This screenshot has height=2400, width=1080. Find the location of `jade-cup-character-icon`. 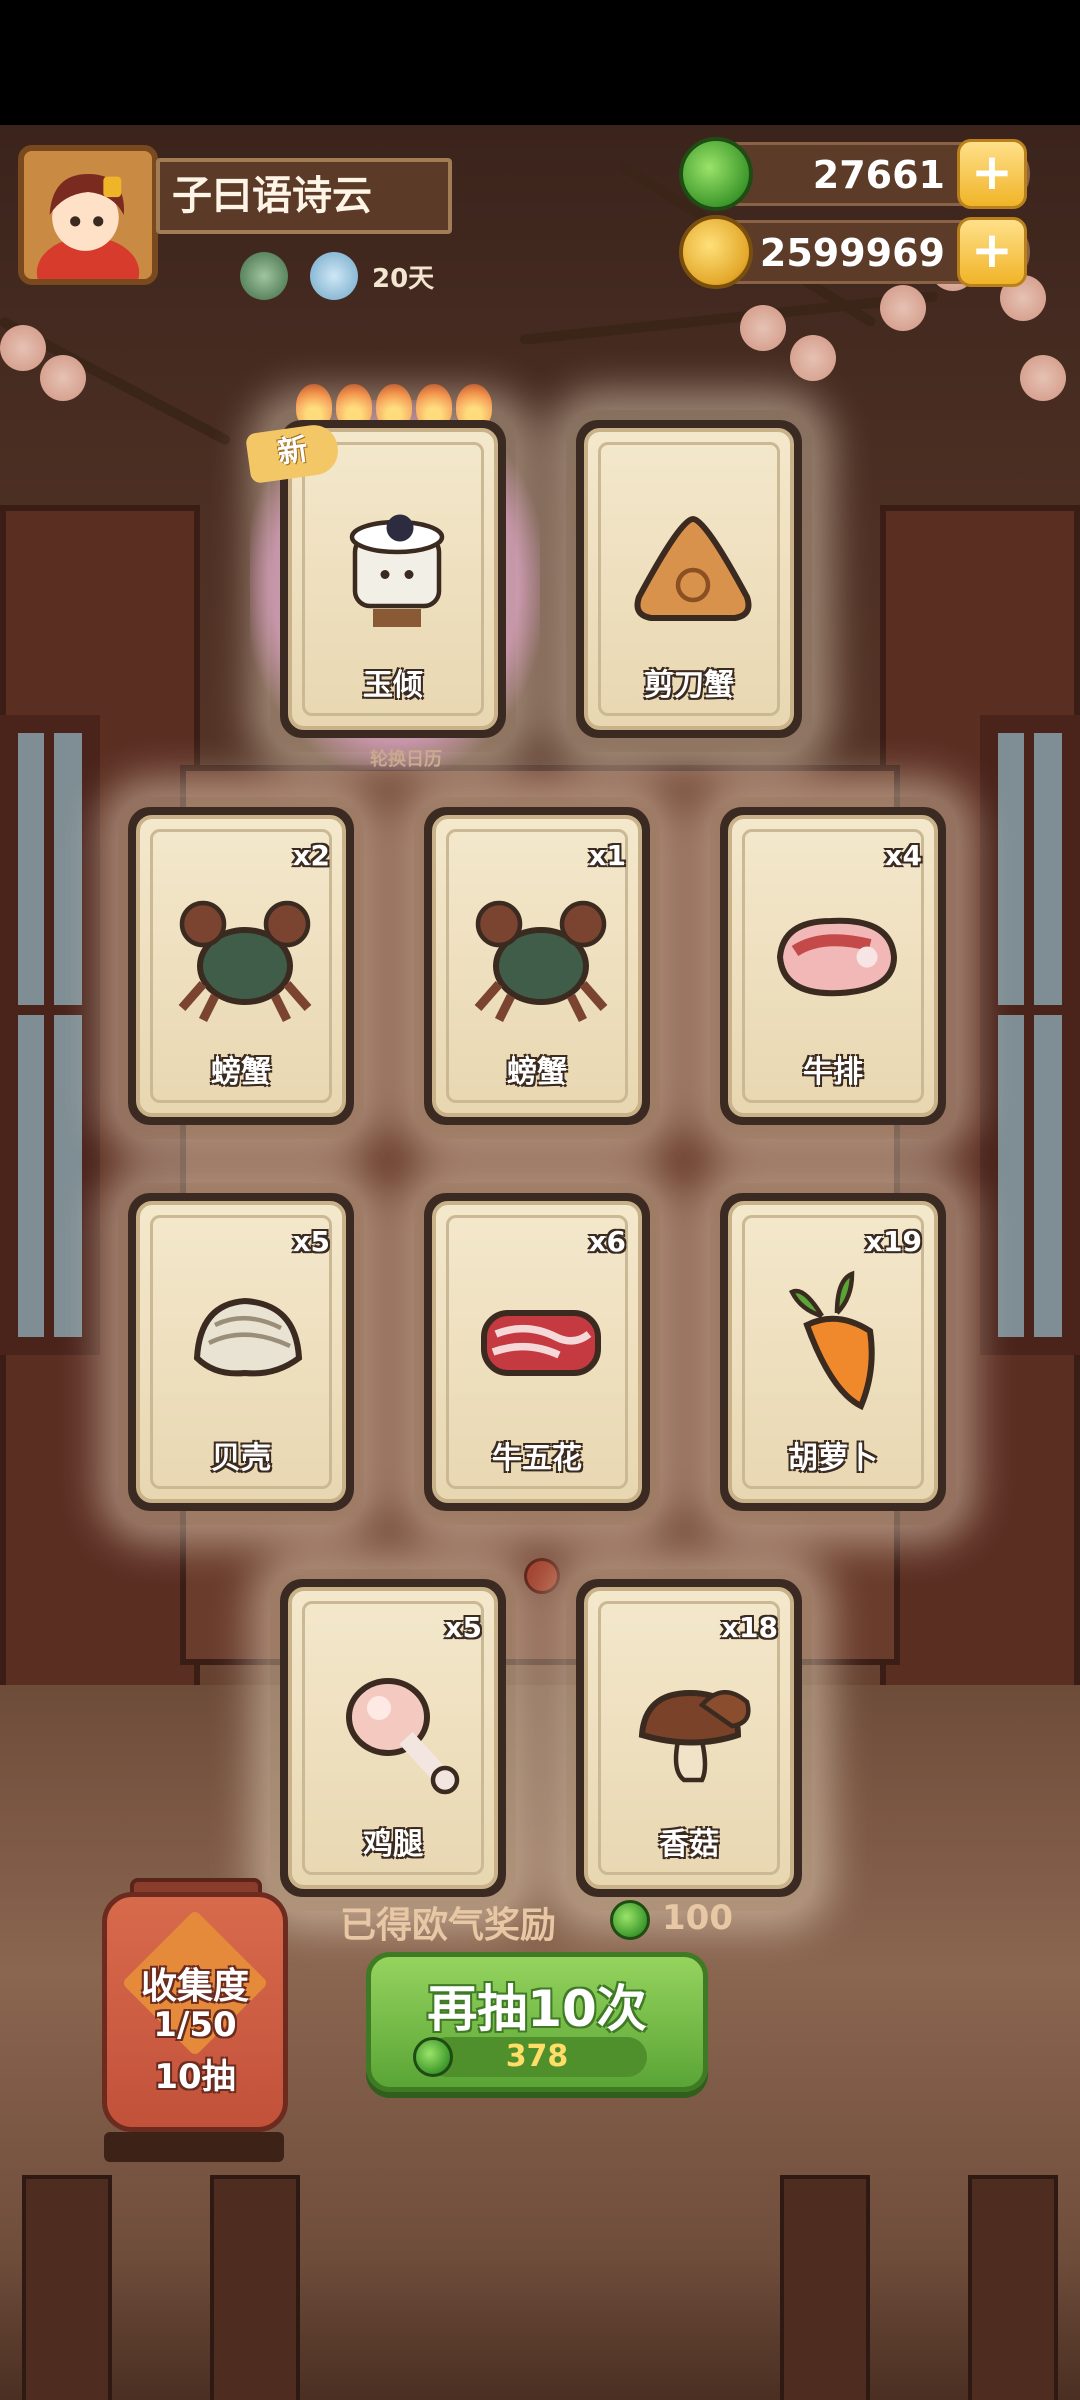

jade-cup-character-icon is located at coordinates (397, 570).